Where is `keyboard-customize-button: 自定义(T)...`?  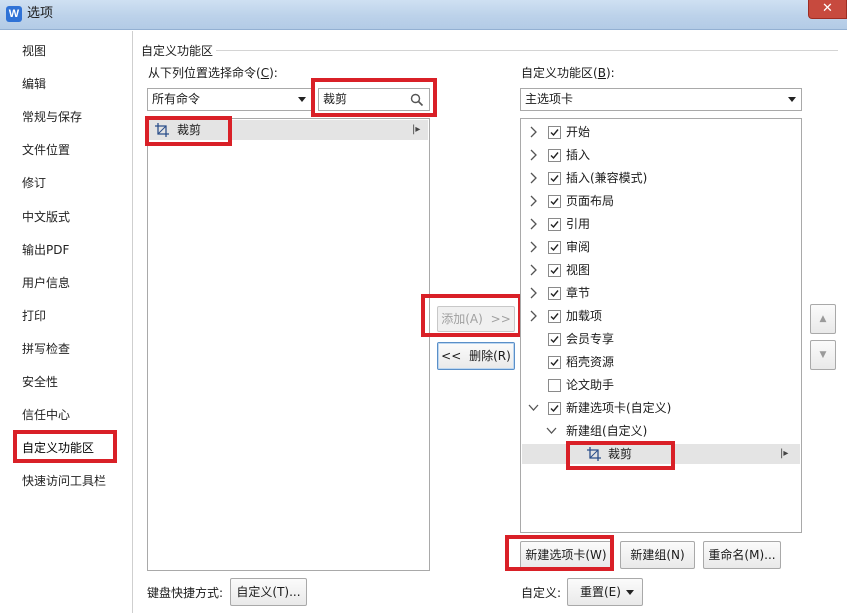
keyboard-customize-button: 自定义(T)... is located at coordinates (268, 592).